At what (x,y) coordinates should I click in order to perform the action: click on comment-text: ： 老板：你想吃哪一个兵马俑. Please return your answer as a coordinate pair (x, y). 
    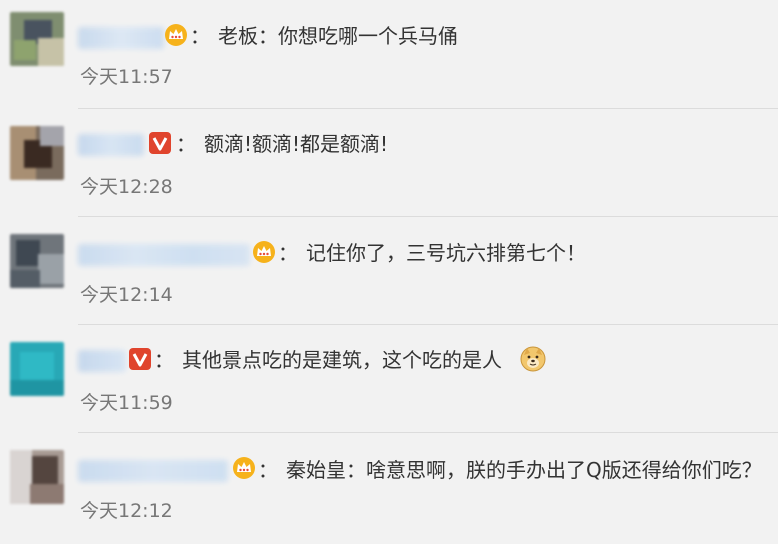
    Looking at the image, I should click on (324, 36).